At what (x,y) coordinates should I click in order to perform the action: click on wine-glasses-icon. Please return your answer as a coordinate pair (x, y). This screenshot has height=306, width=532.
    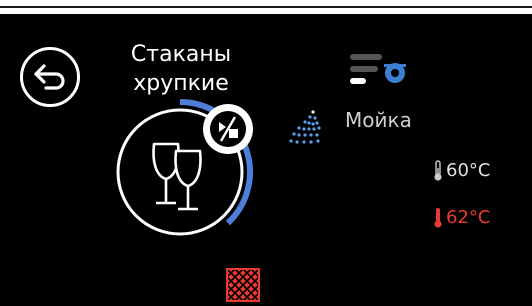
    Looking at the image, I should click on (177, 176).